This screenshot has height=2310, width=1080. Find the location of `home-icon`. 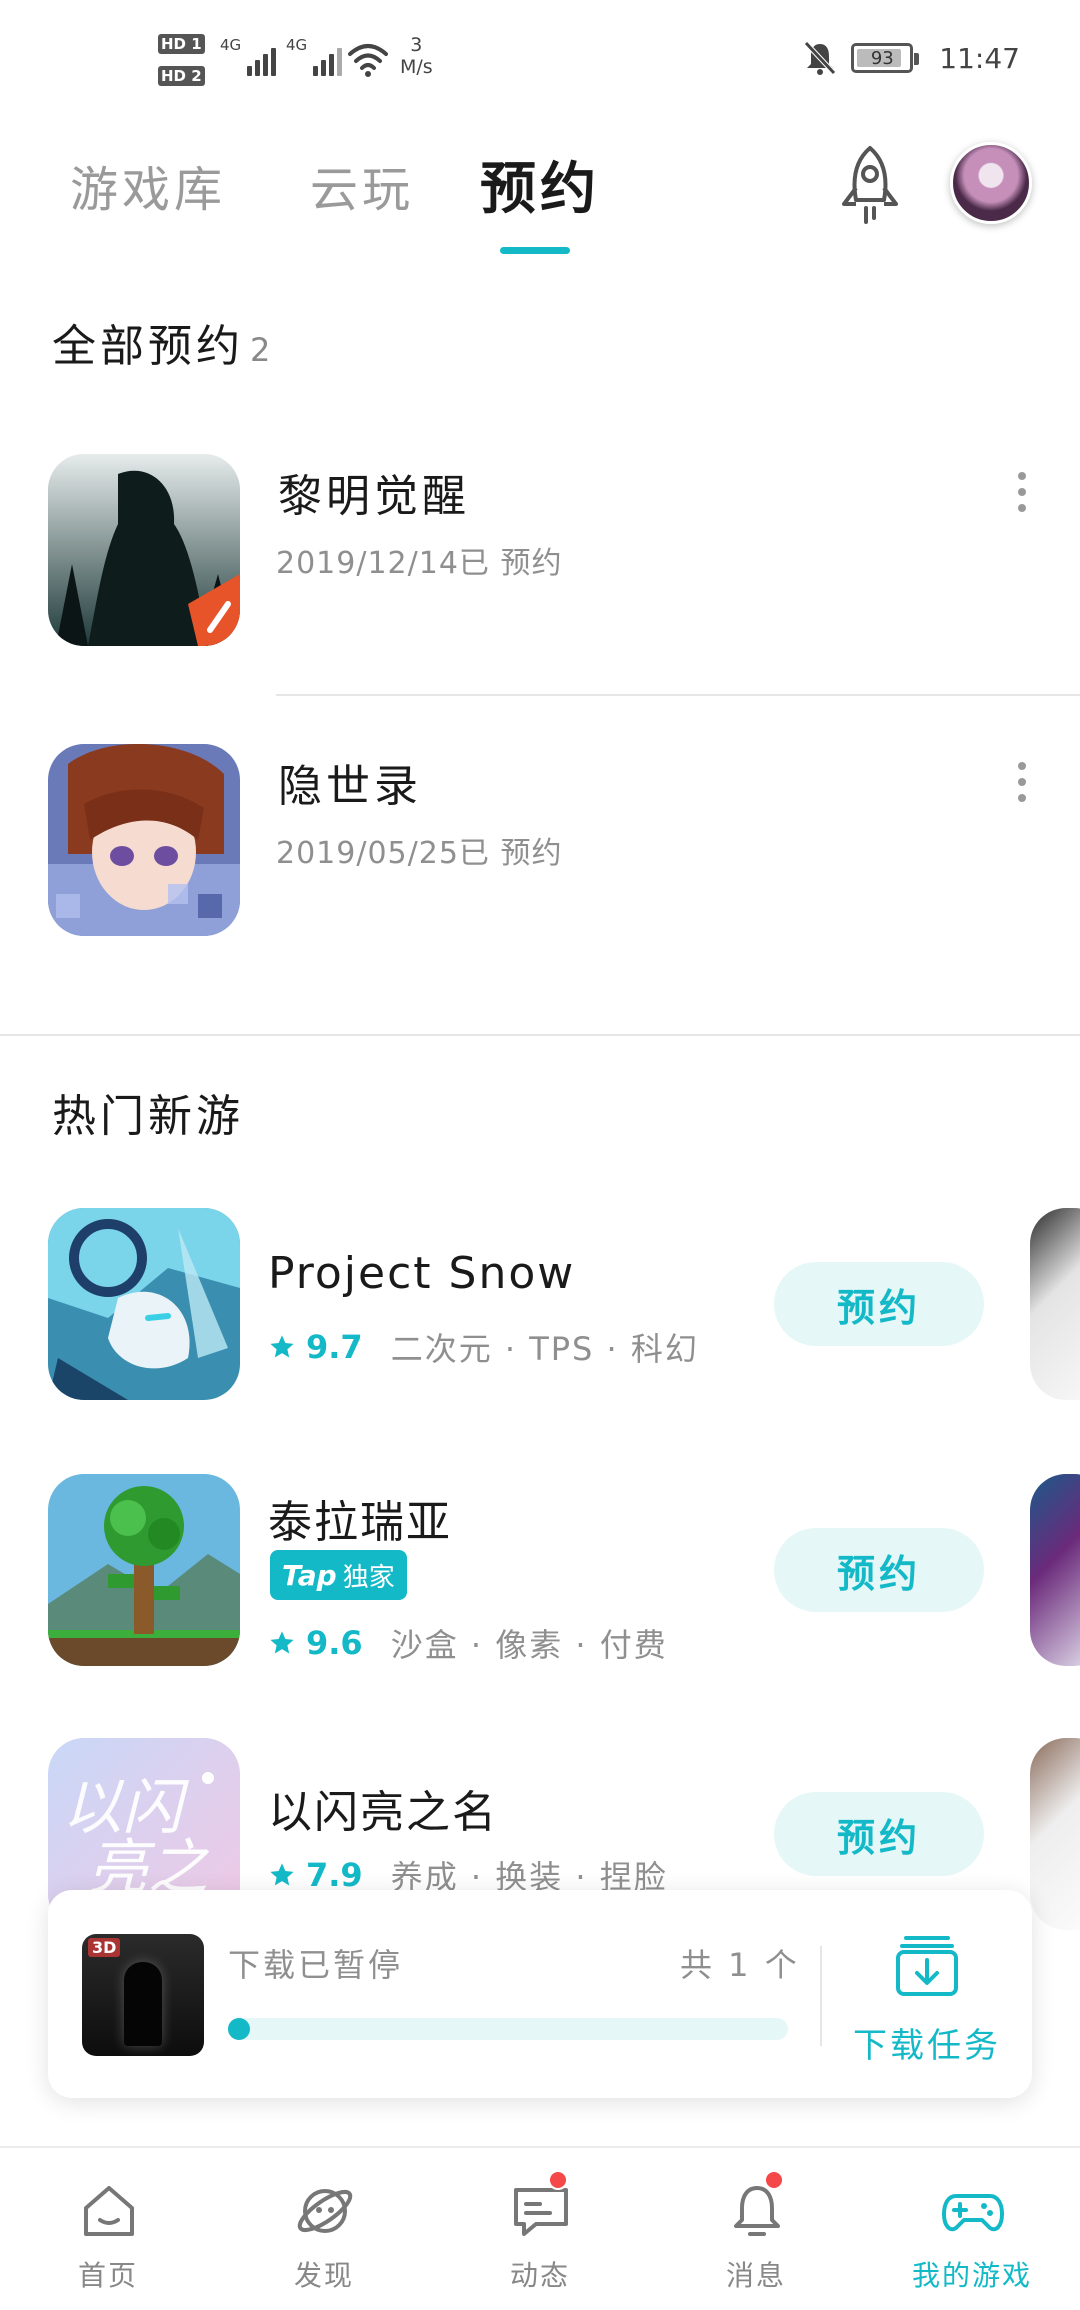

home-icon is located at coordinates (109, 2211).